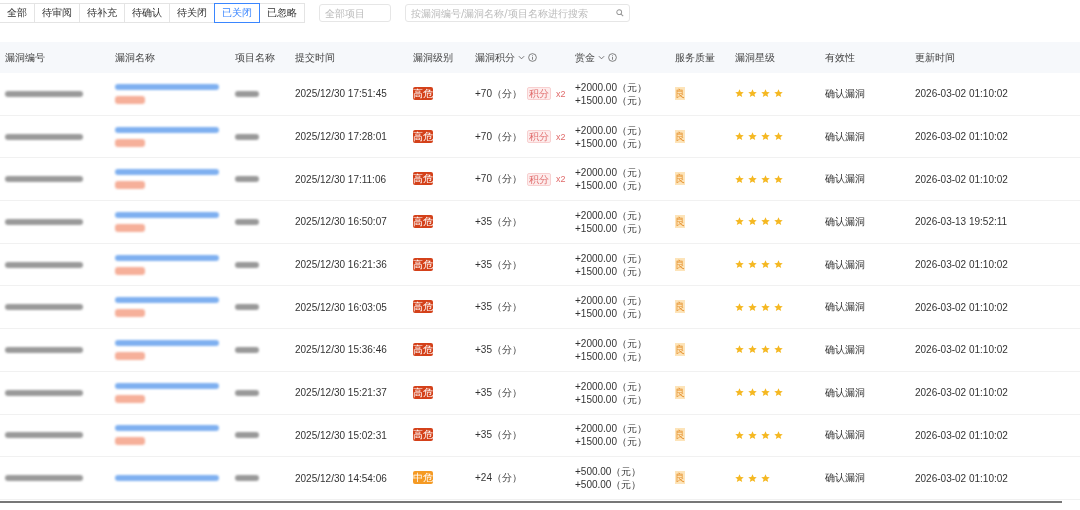  I want to click on column-header: 漏洞级别, so click(433, 57).